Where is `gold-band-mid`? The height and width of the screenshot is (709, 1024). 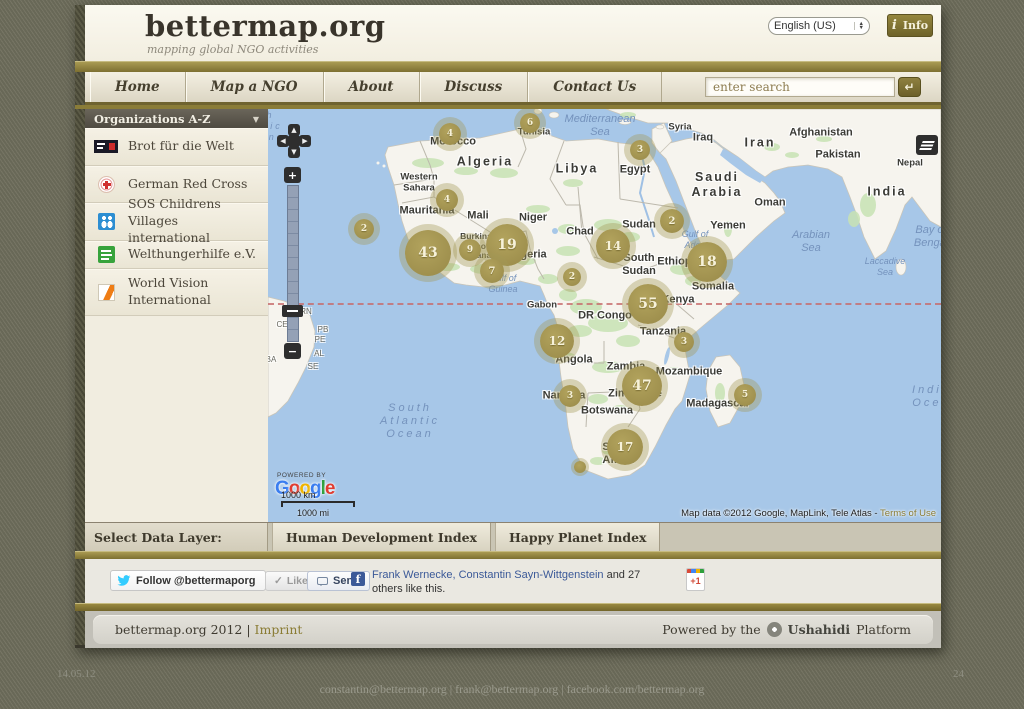
gold-band-mid is located at coordinates (508, 555).